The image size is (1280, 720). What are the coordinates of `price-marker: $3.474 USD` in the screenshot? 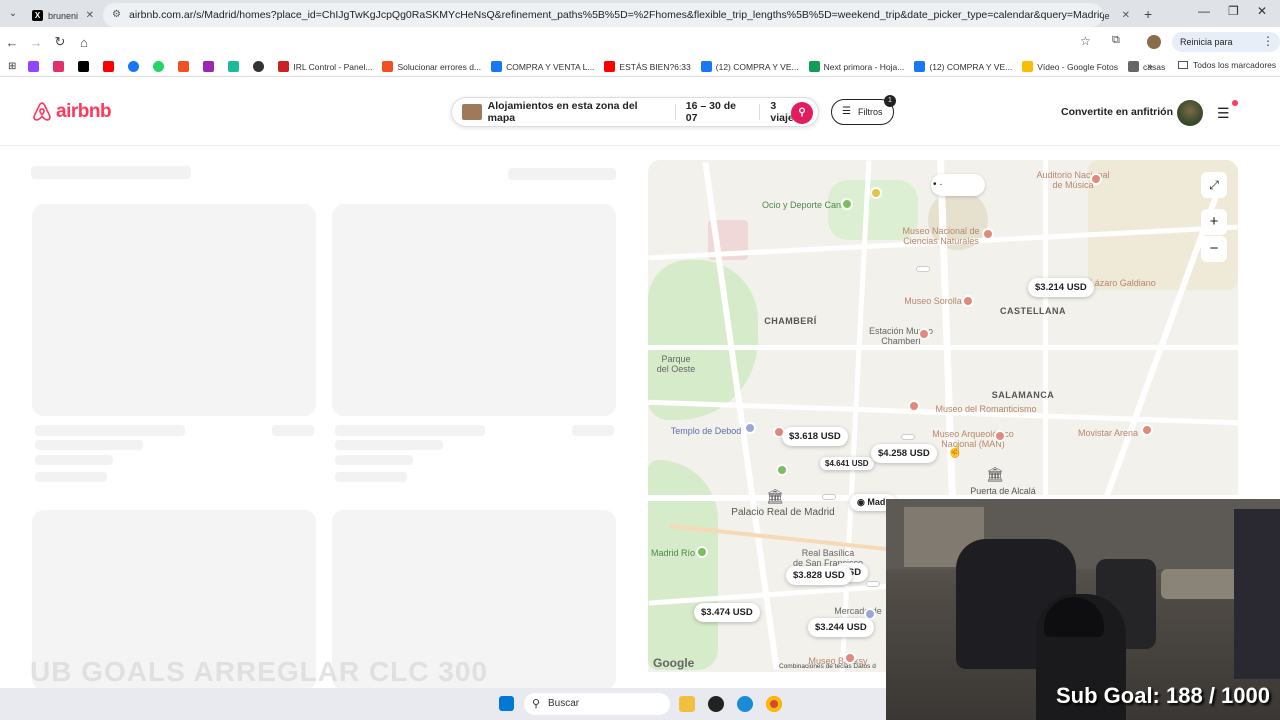 It's located at (727, 612).